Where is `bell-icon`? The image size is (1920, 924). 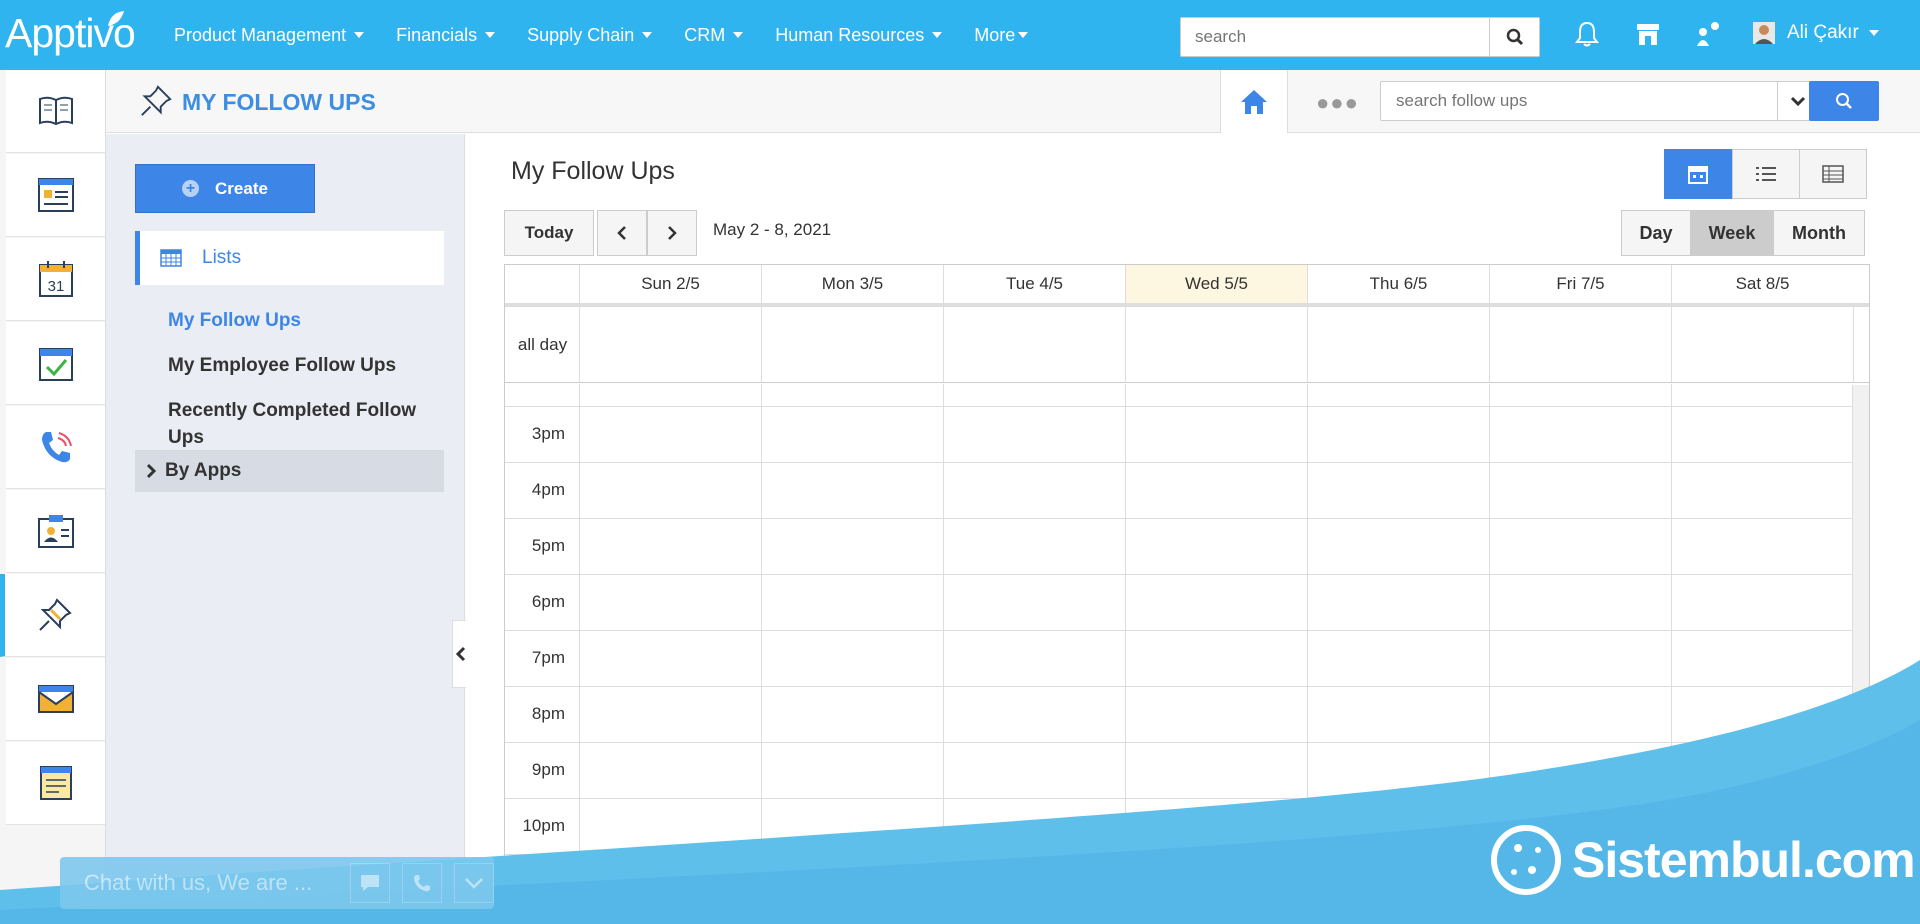
bell-icon is located at coordinates (1587, 34).